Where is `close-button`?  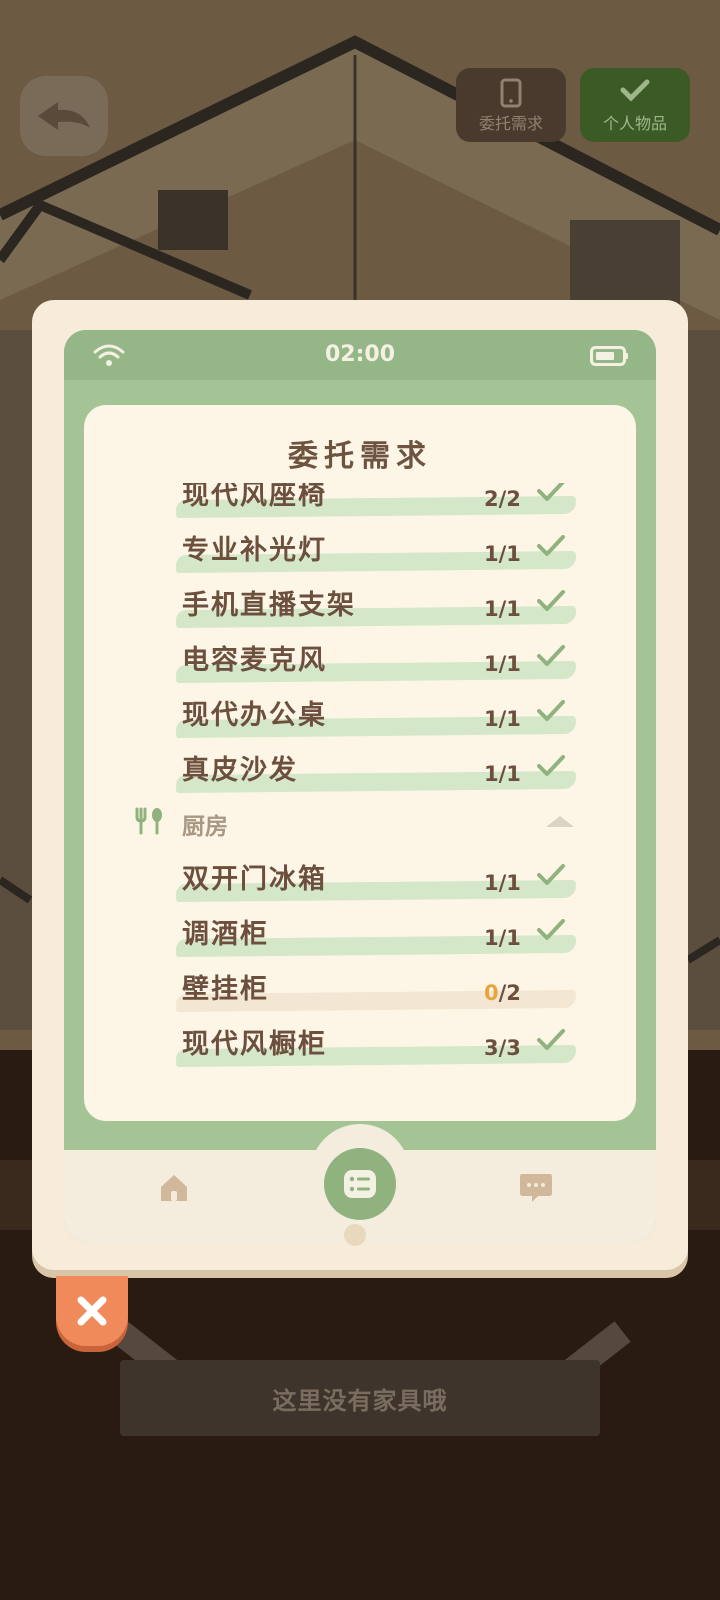
close-button is located at coordinates (92, 1311).